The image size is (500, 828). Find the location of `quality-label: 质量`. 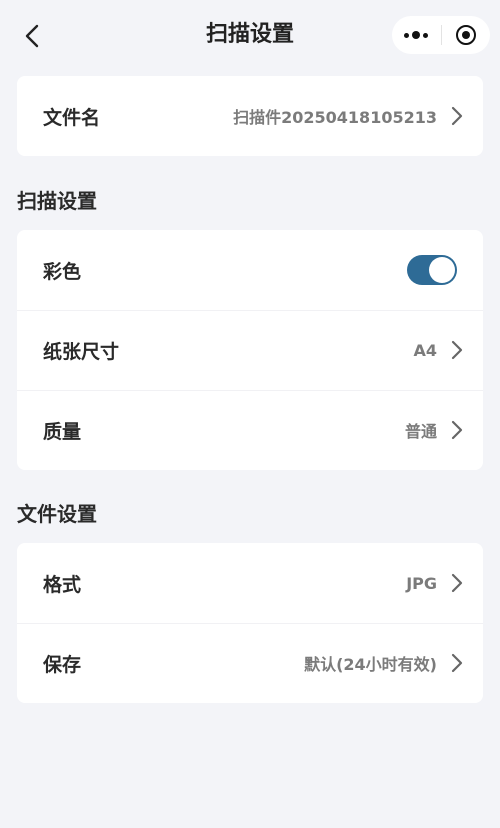

quality-label: 质量 is located at coordinates (62, 431).